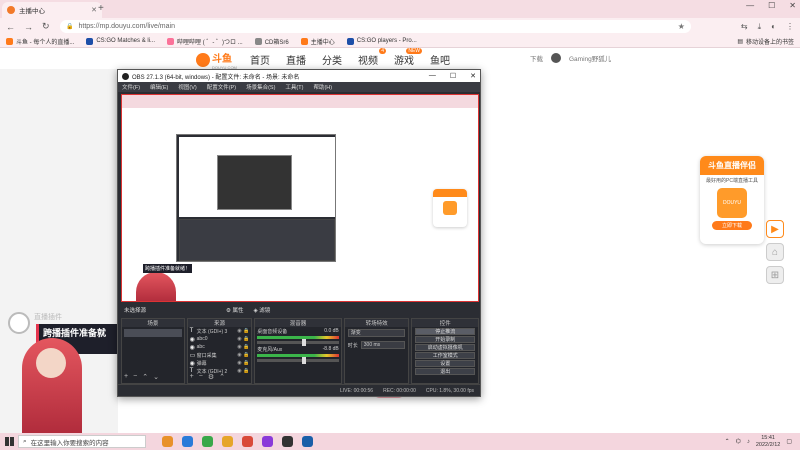 The image size is (800, 450). What do you see at coordinates (445, 331) in the screenshot?
I see `stop-streaming-button: 停止推流` at bounding box center [445, 331].